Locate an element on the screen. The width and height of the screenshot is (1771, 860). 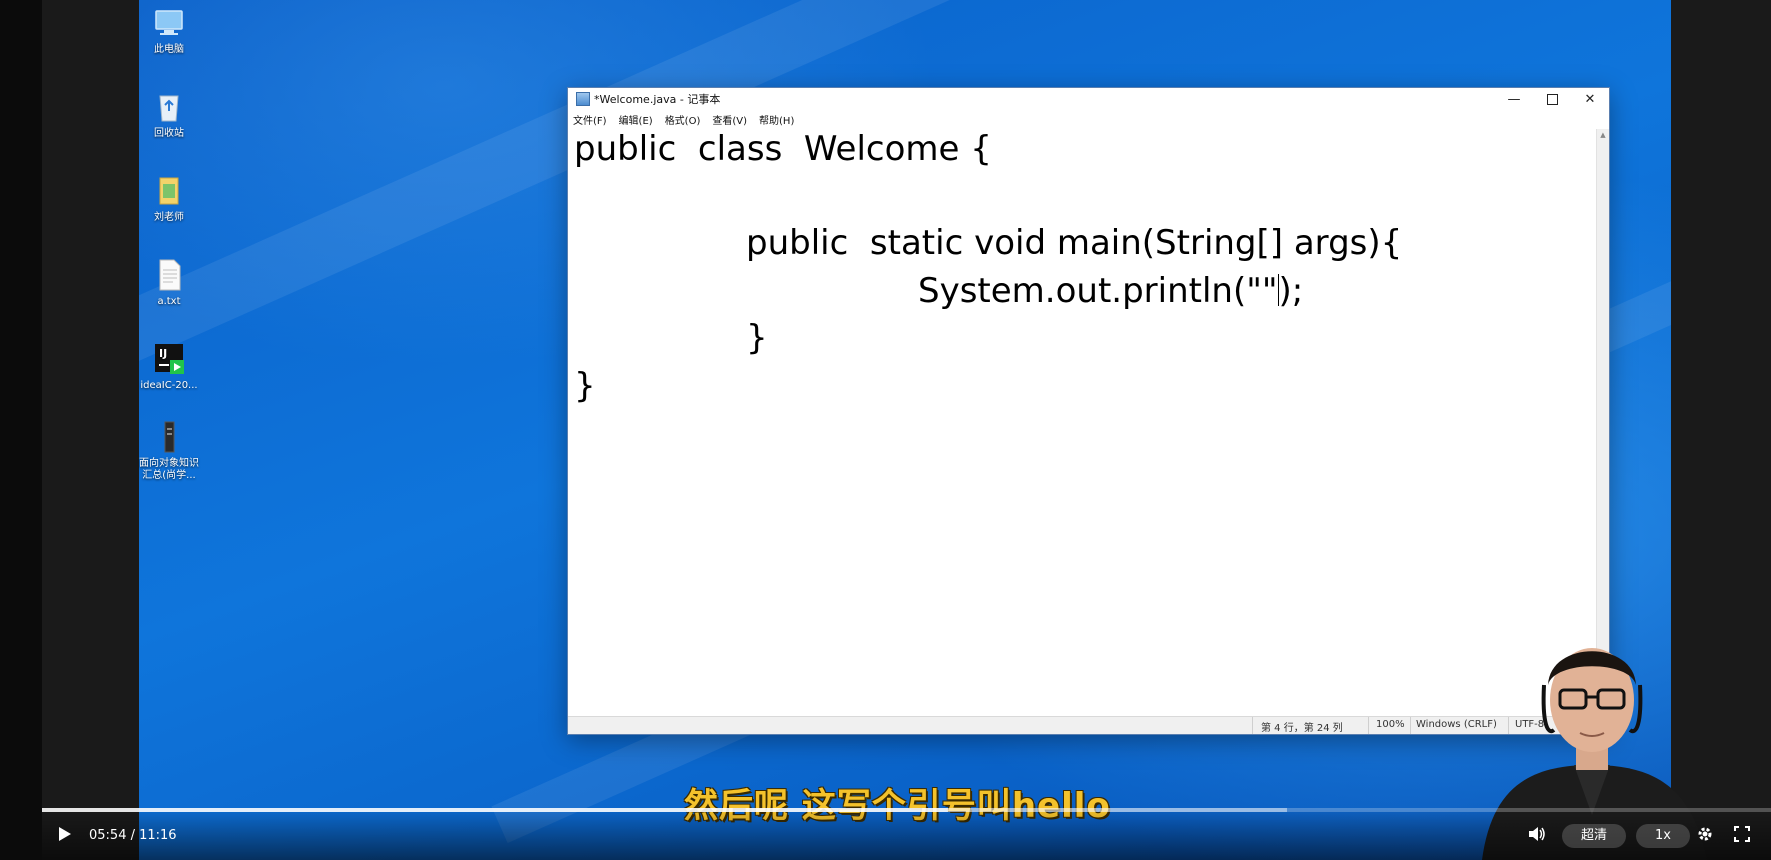
fullscreen-icon is located at coordinates (1742, 834).